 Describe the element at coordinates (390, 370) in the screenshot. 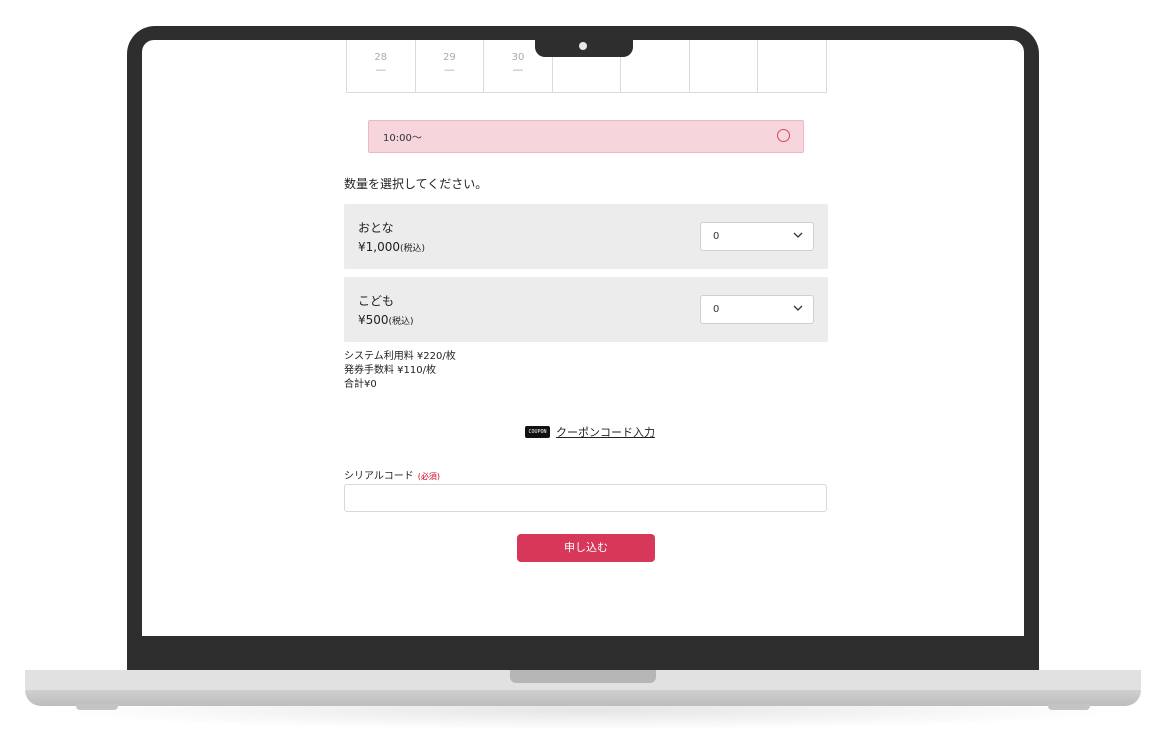

I see `issue-fee: 発券手数料 ¥110/枚` at that location.